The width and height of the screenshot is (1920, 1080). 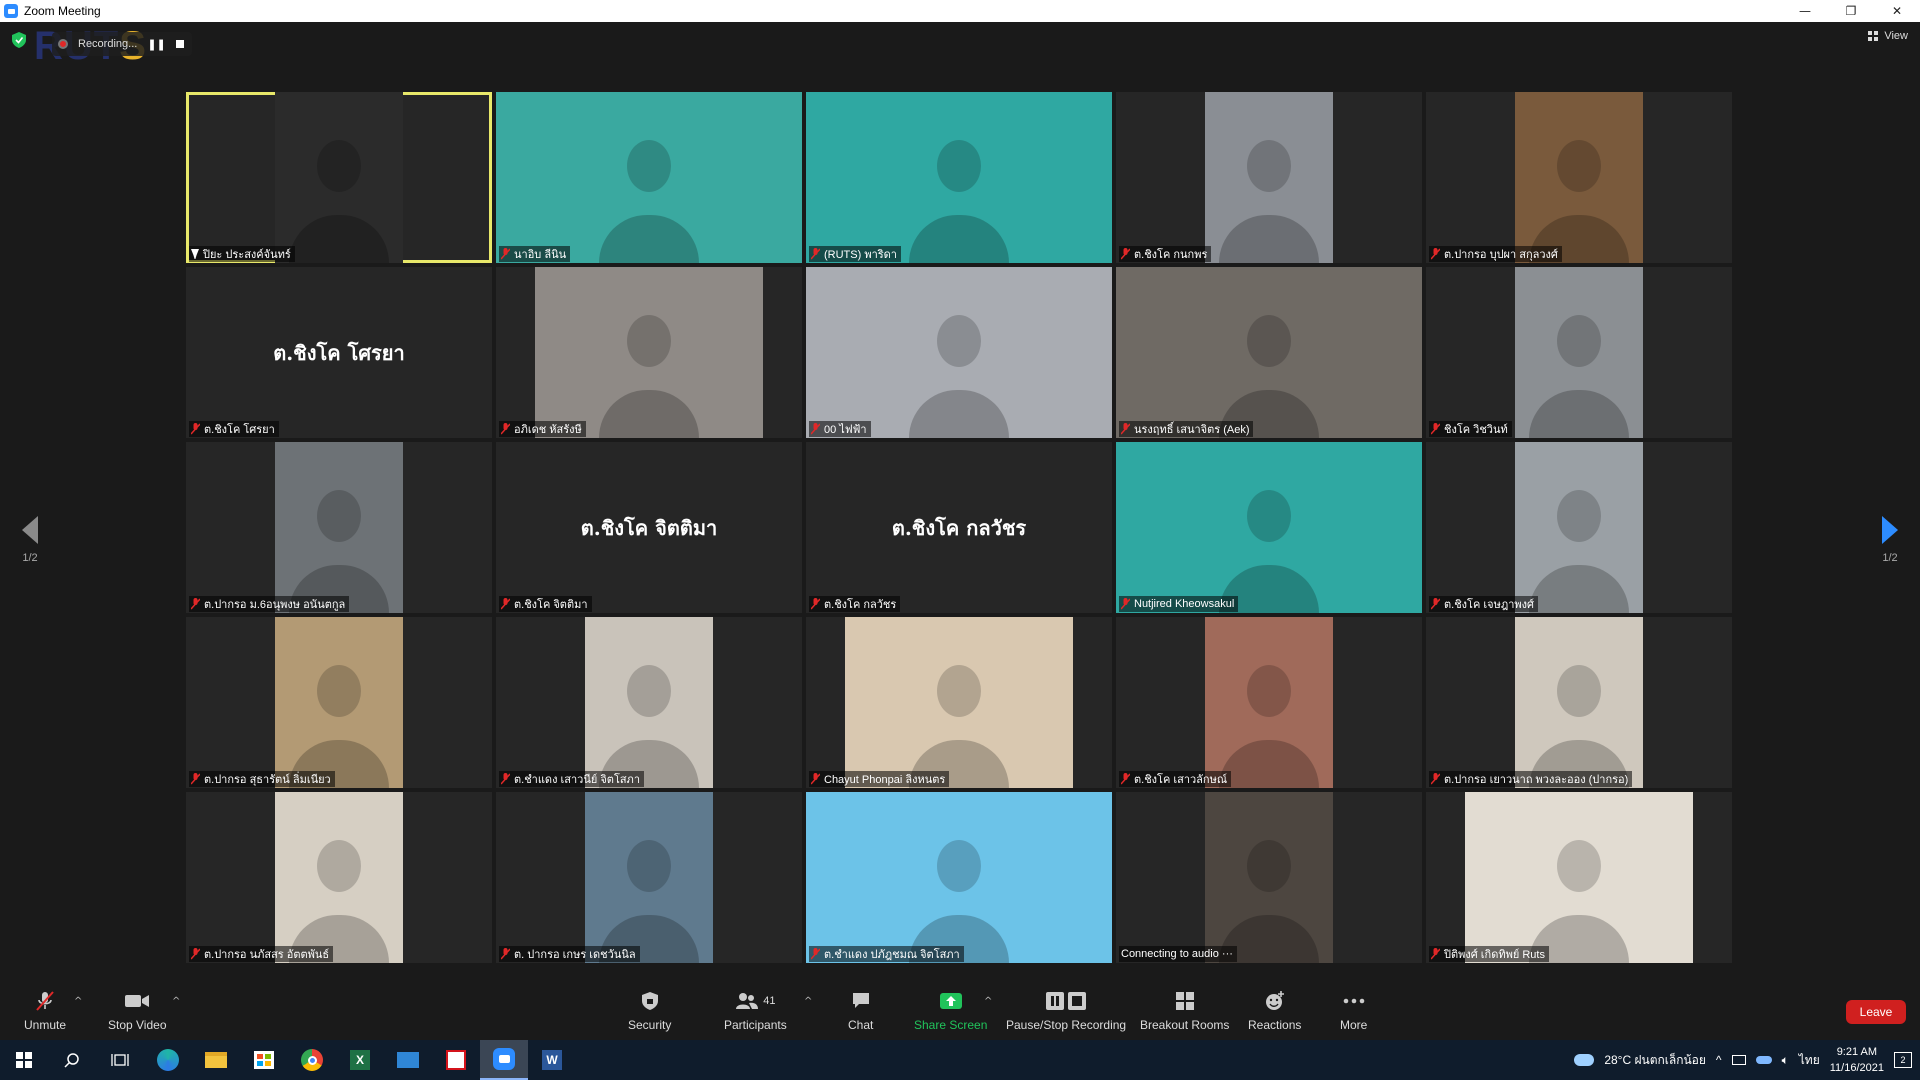 I want to click on audio-options-caret-icon: ^, so click(x=78, y=1001).